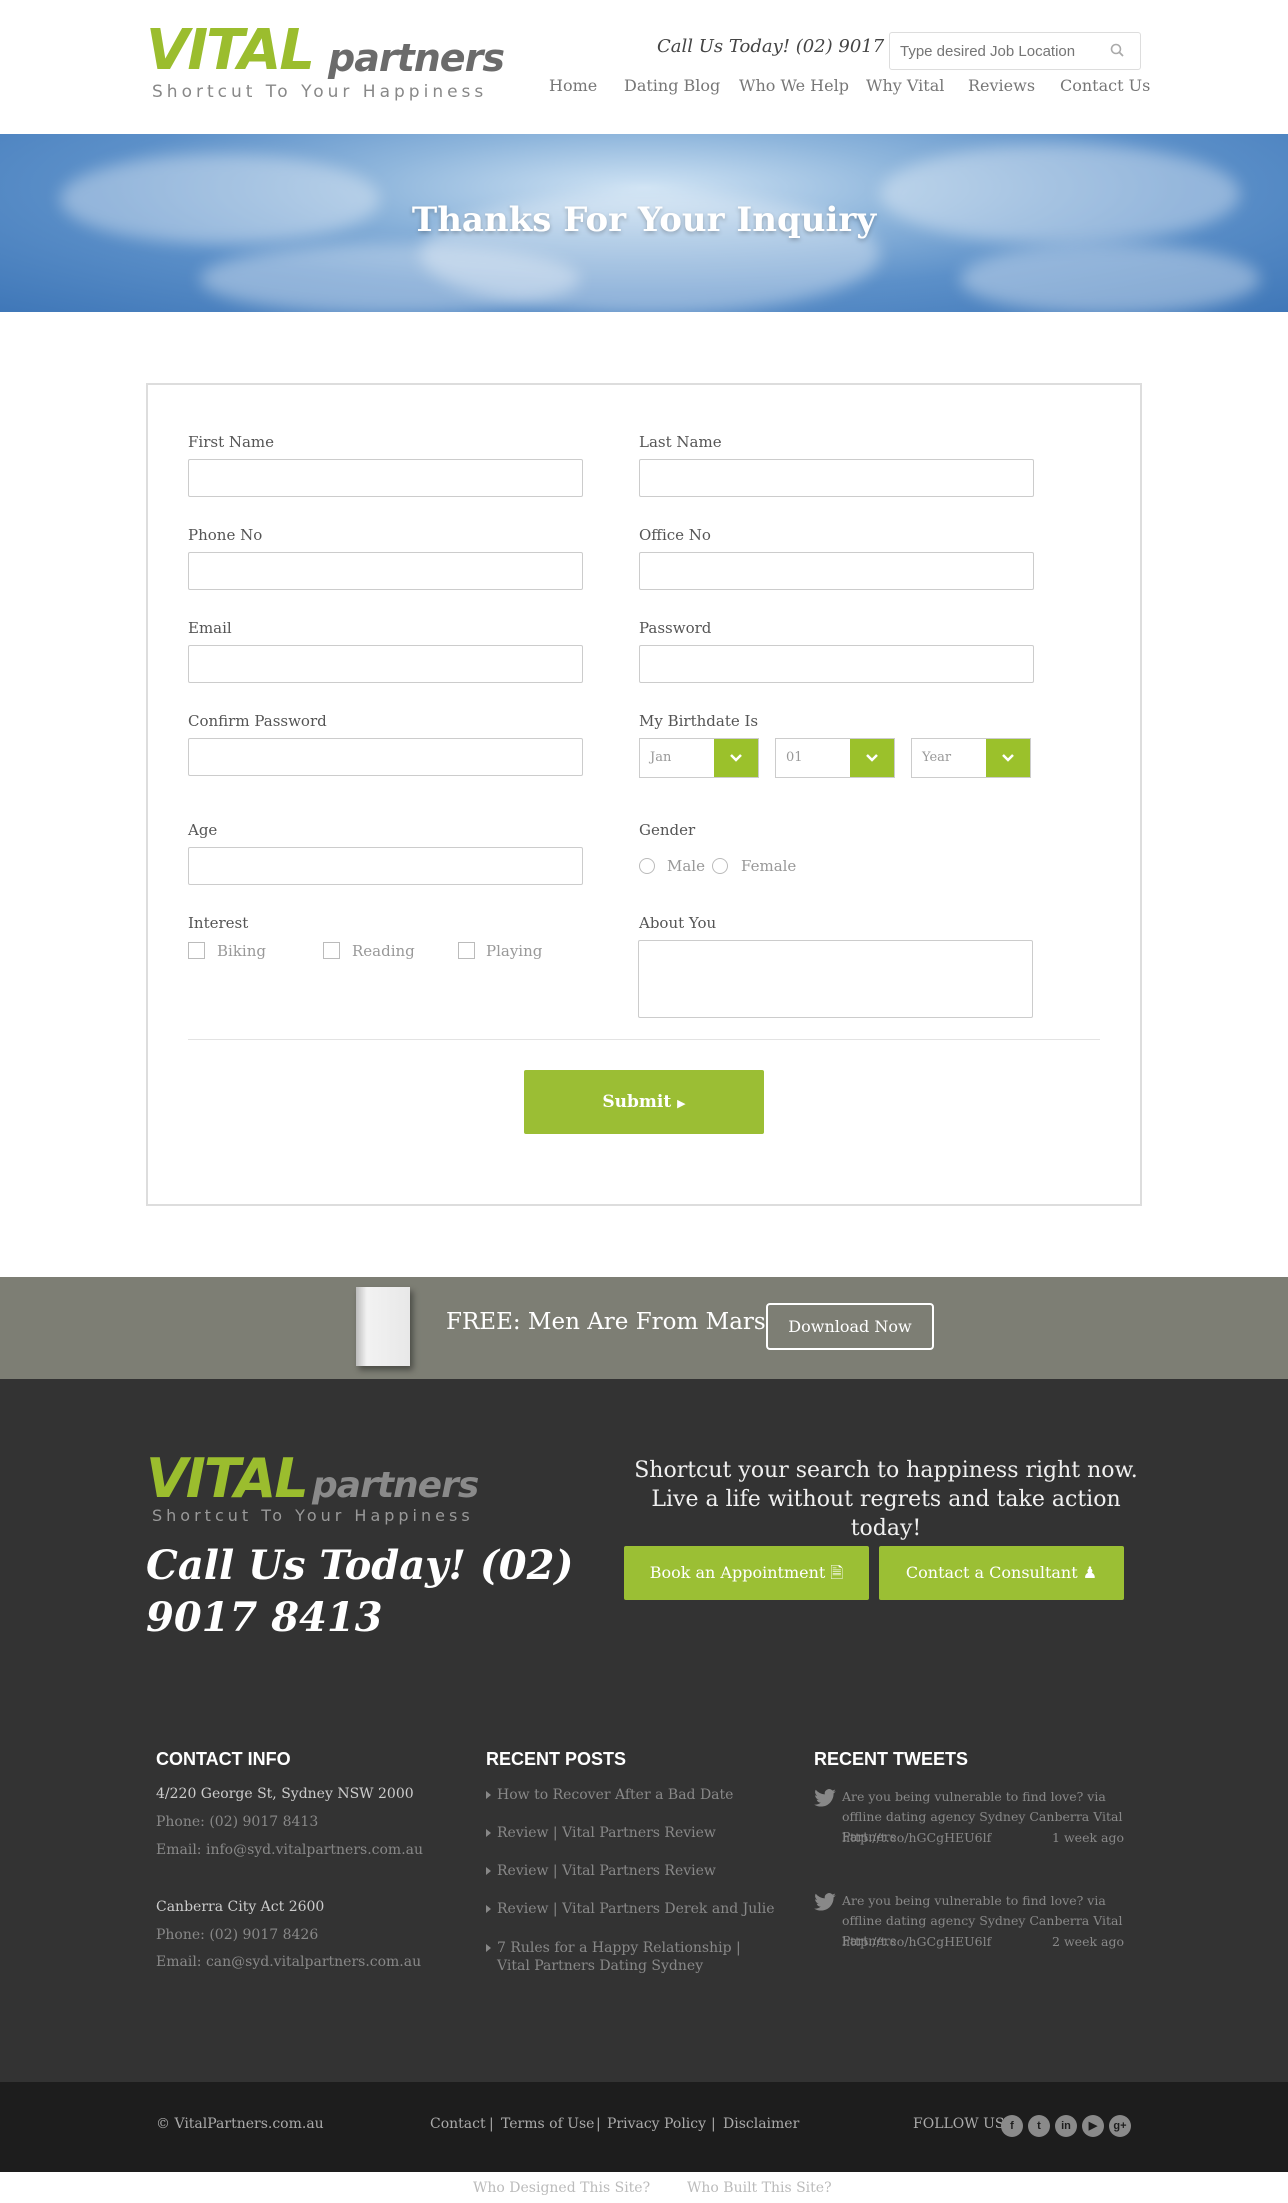  I want to click on email-input, so click(385, 664).